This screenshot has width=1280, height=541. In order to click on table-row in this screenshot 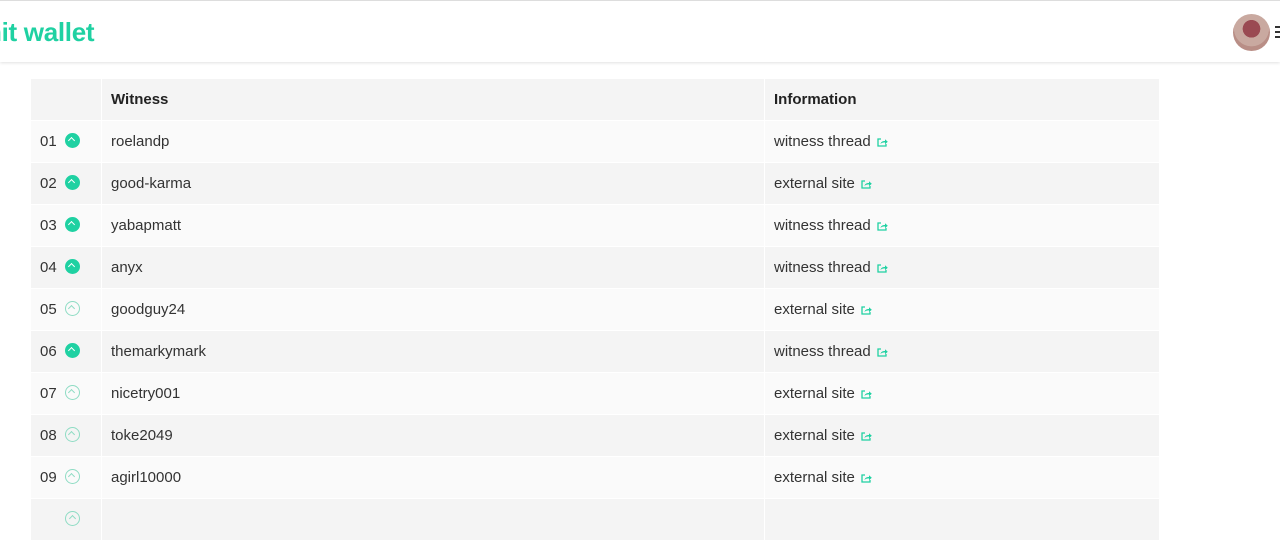, I will do `click(595, 519)`.